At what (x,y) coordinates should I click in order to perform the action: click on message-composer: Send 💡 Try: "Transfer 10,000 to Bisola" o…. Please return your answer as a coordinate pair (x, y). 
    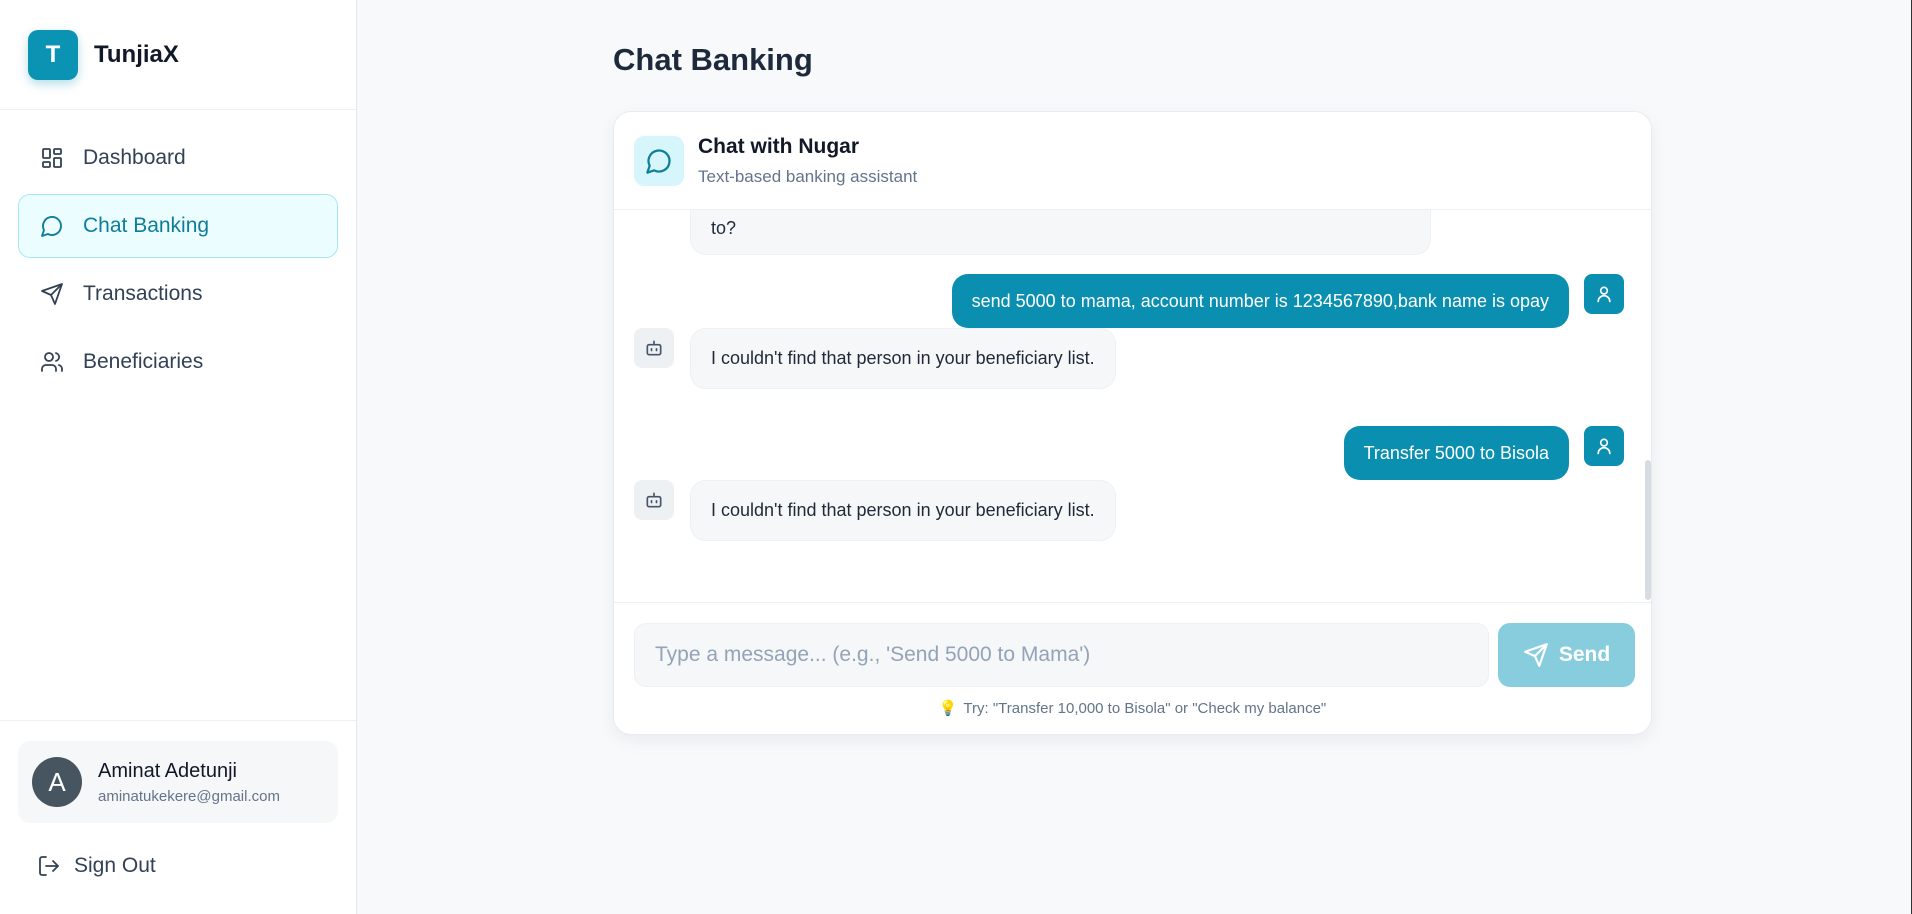
    Looking at the image, I should click on (1132, 668).